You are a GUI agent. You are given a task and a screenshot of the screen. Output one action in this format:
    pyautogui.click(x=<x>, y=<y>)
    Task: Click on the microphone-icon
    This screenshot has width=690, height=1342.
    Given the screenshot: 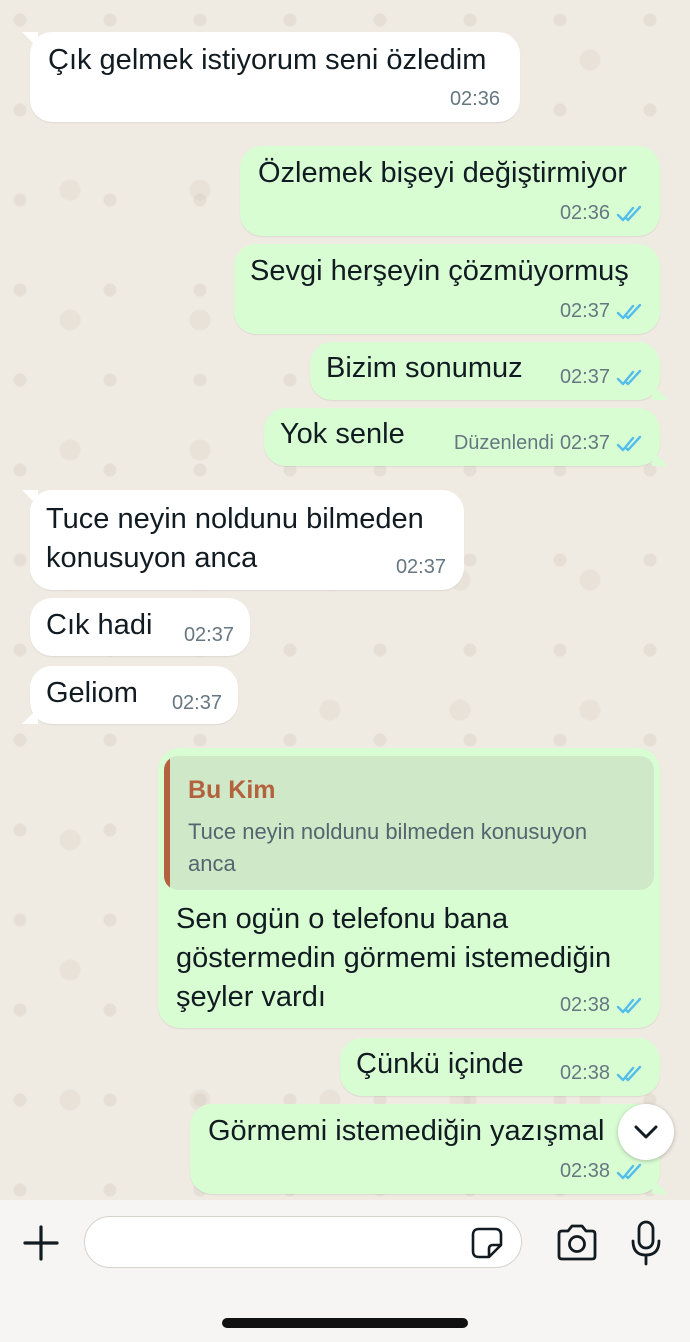 What is the action you would take?
    pyautogui.click(x=646, y=1243)
    